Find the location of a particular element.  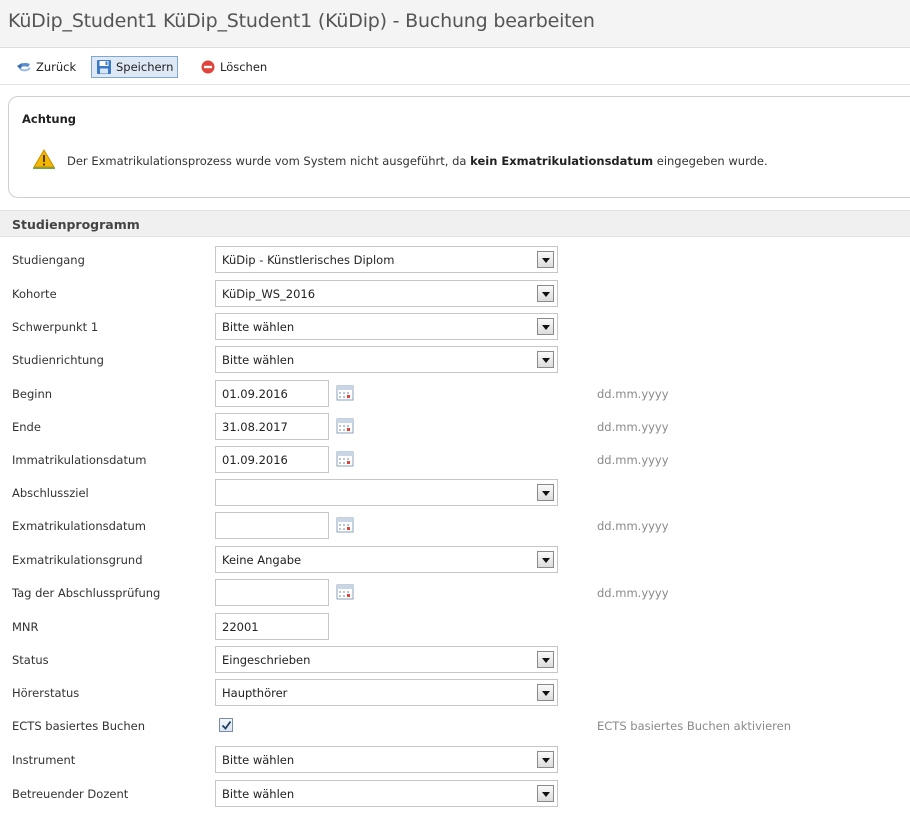

beginn-date-input: 01.09.2016 is located at coordinates (272, 393).